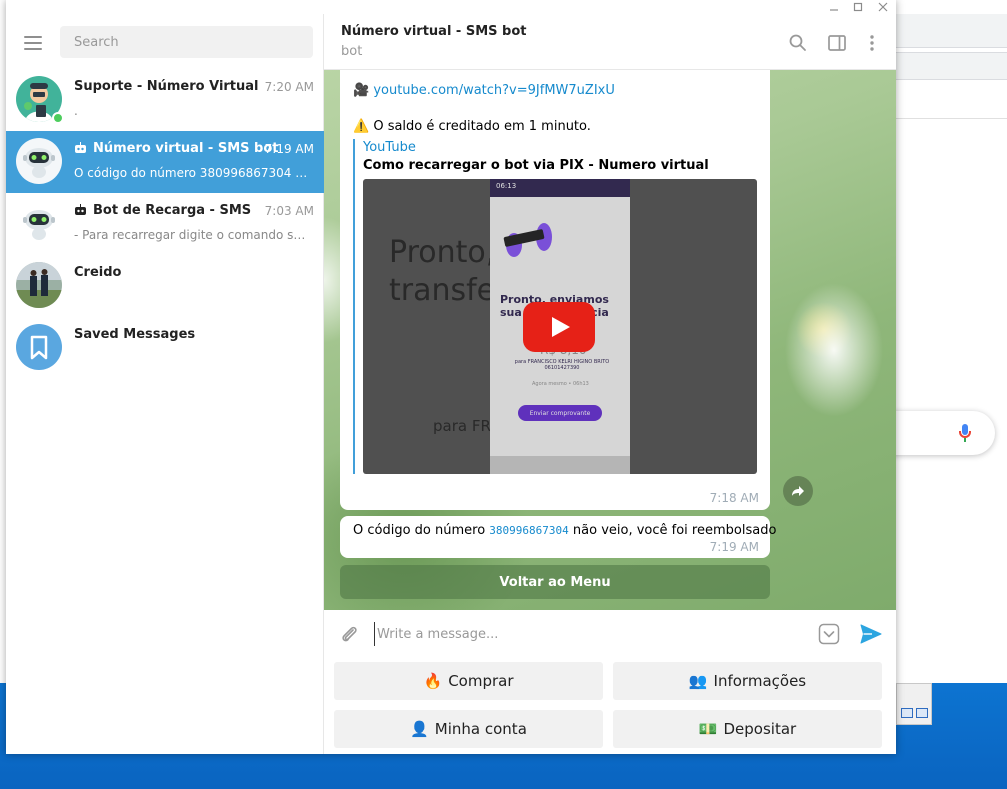 The width and height of the screenshot is (1007, 789). What do you see at coordinates (560, 465) in the screenshot?
I see `phone-nav-bar` at bounding box center [560, 465].